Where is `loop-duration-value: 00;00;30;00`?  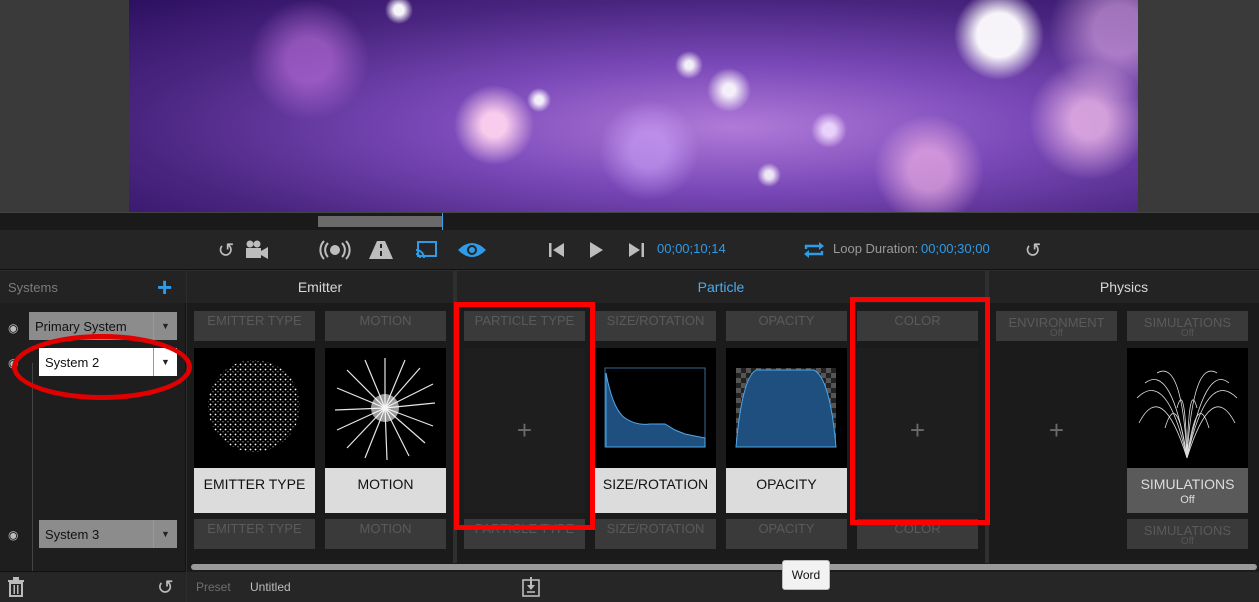 loop-duration-value: 00;00;30;00 is located at coordinates (955, 248).